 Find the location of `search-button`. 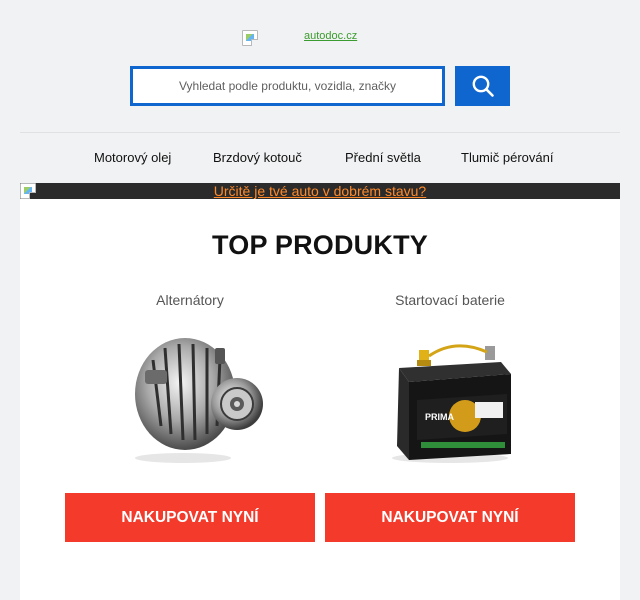

search-button is located at coordinates (482, 86).